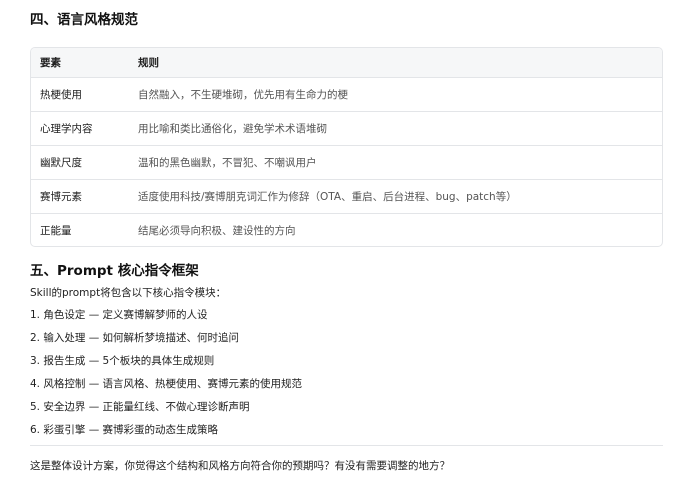 This screenshot has width=690, height=484. I want to click on table-row: 正能量 结尾必须导向积极、建设性的方向, so click(346, 229).